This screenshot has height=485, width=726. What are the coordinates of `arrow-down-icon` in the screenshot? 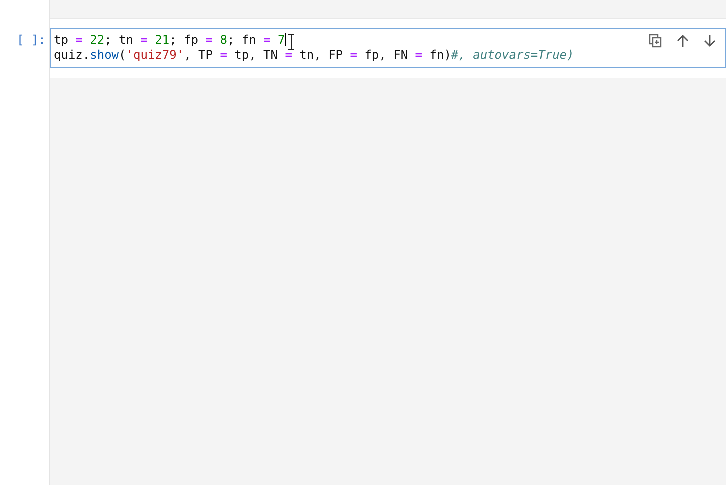 It's located at (710, 41).